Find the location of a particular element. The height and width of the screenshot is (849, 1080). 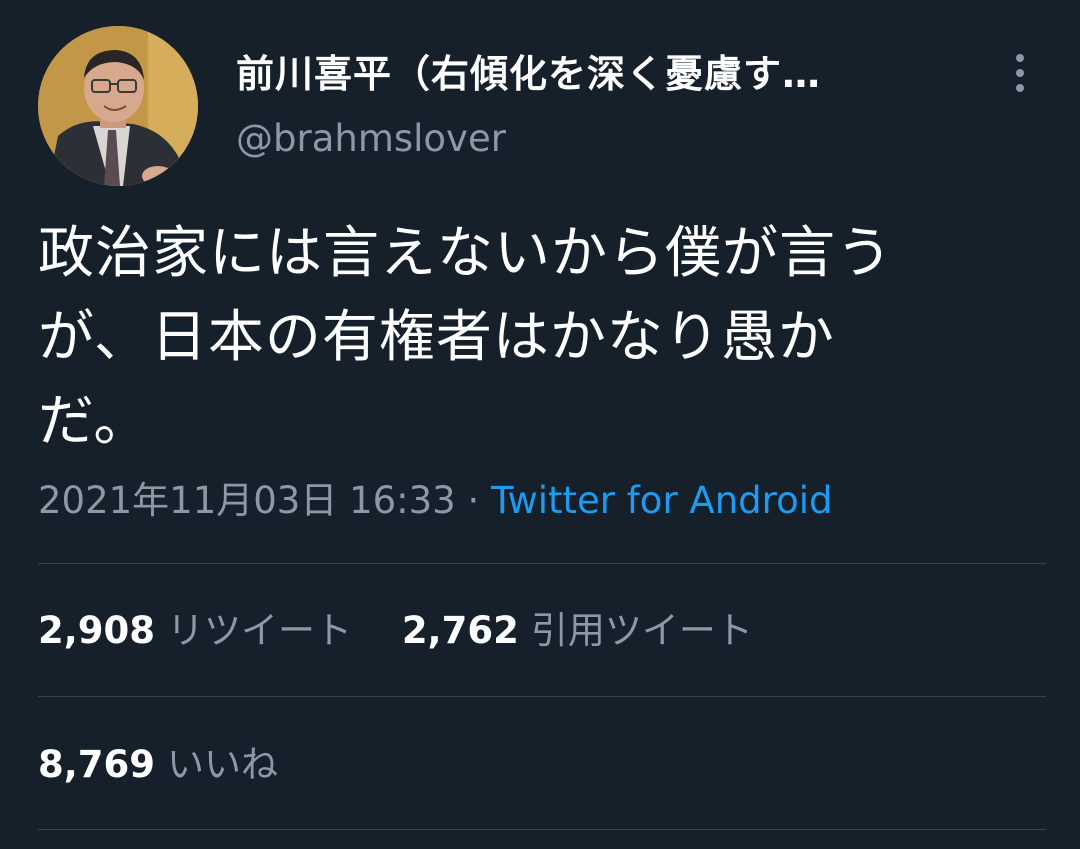

more-vertical-icon is located at coordinates (1020, 73).